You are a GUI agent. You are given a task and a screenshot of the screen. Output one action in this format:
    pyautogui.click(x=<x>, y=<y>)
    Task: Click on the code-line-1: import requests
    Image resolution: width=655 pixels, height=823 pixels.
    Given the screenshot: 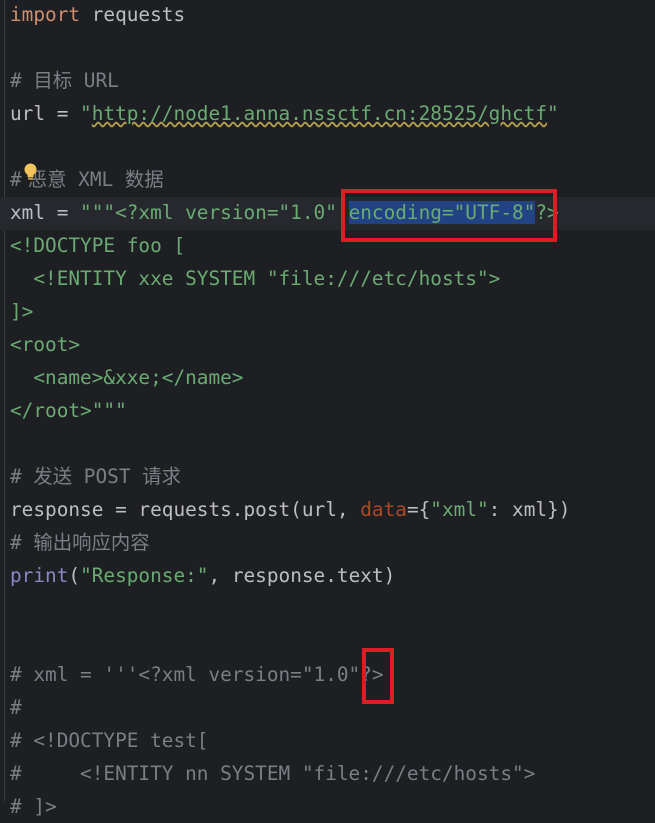 What is the action you would take?
    pyautogui.click(x=97, y=15)
    